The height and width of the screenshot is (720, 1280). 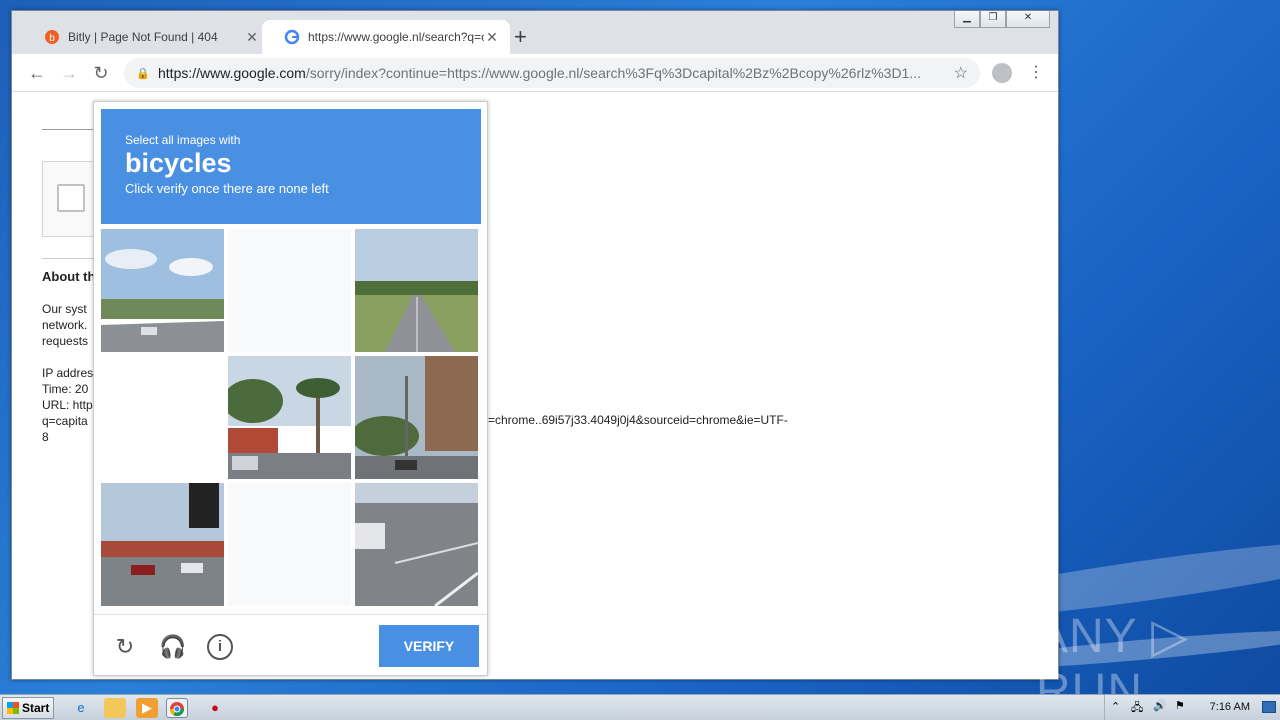 I want to click on bookmark-star-icon: ☆, so click(x=961, y=73).